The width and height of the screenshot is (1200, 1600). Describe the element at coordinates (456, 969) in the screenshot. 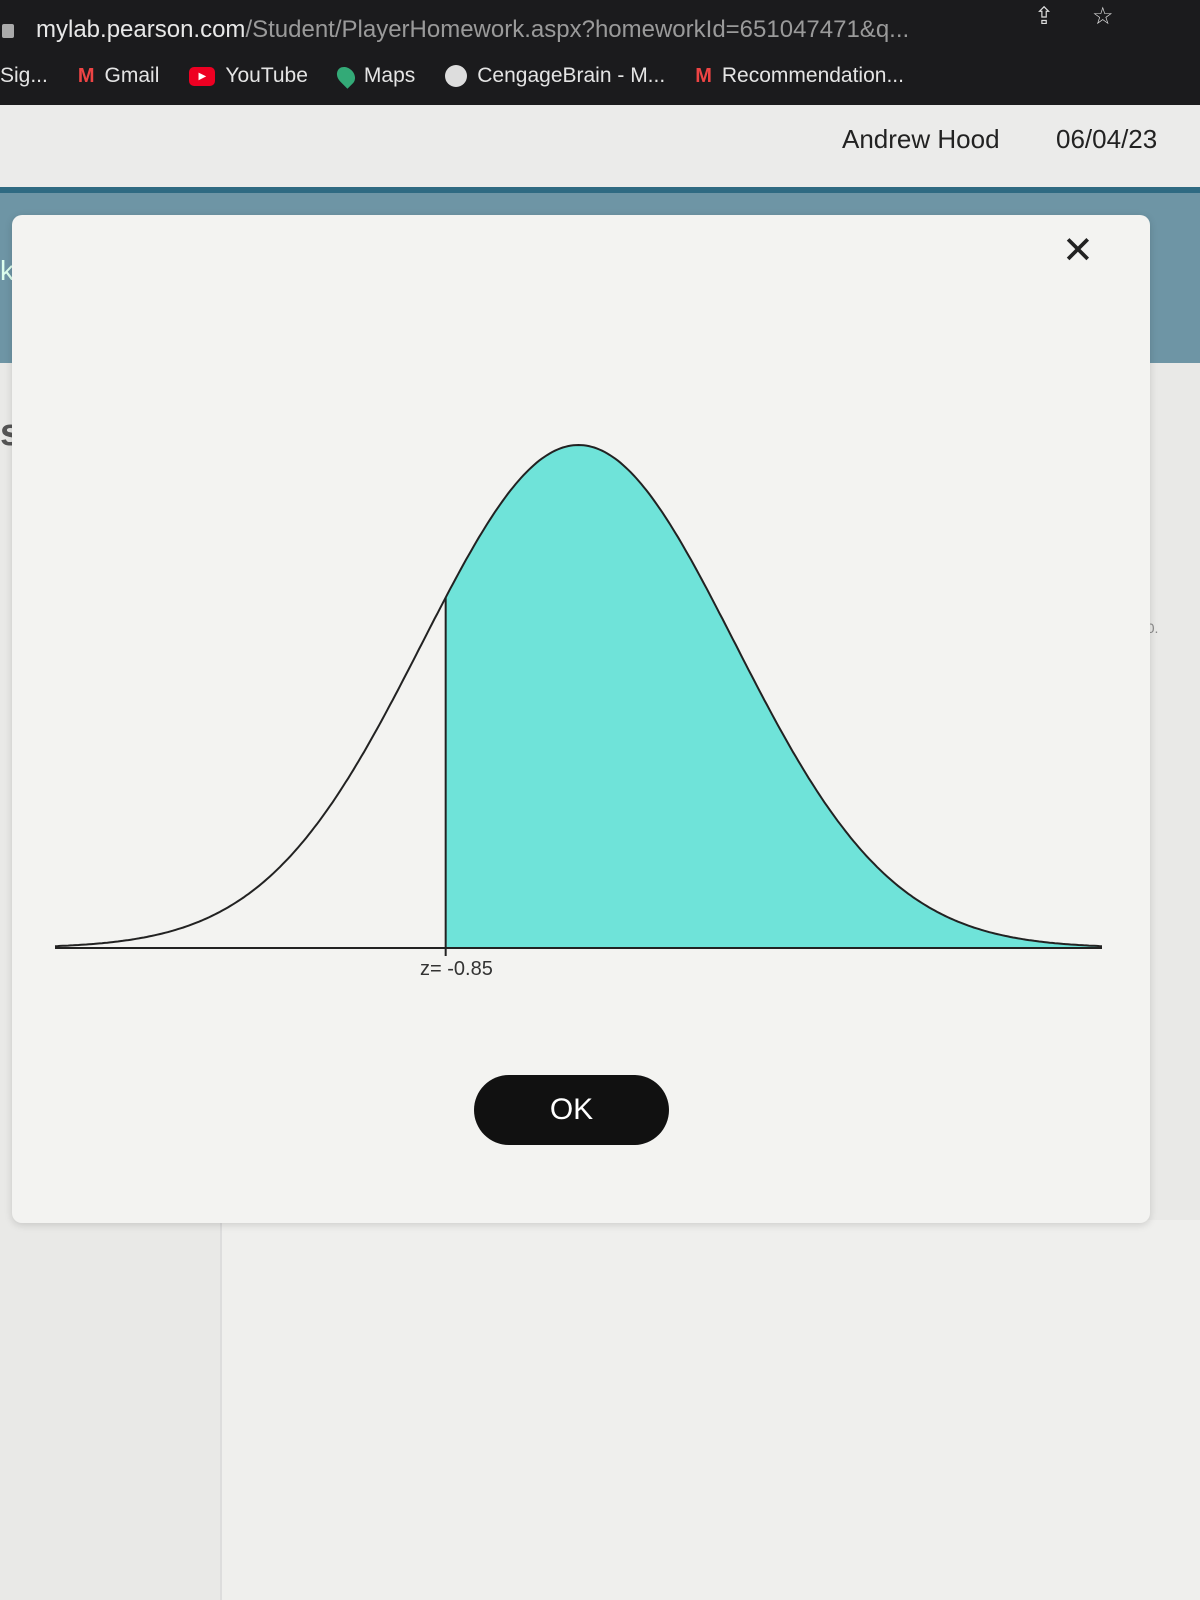

I see `z-label: z= -0.85` at that location.